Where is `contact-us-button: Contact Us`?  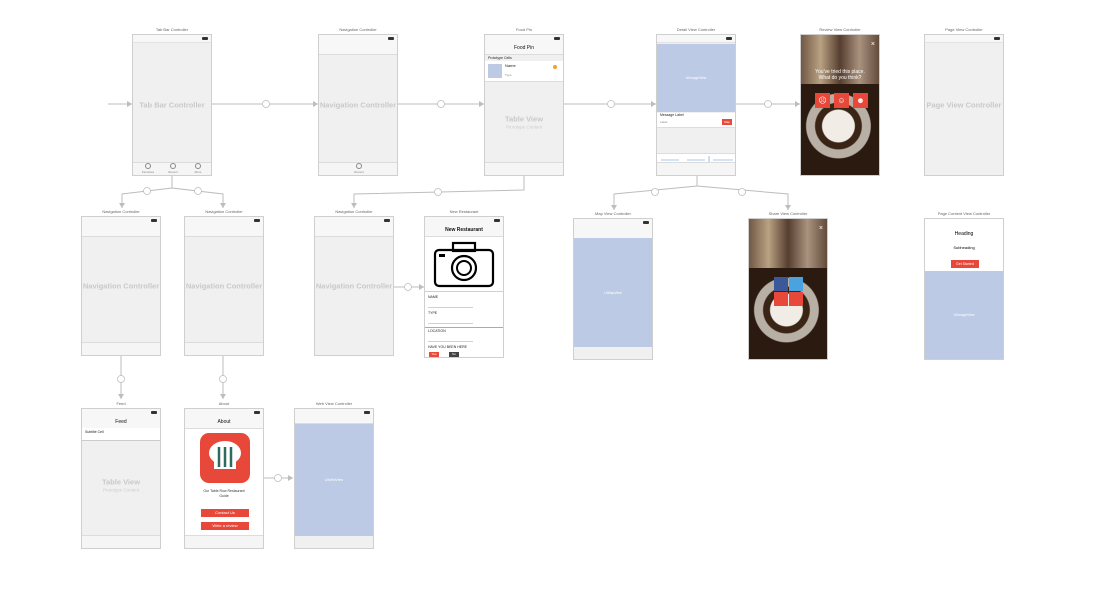
contact-us-button: Contact Us is located at coordinates (225, 513).